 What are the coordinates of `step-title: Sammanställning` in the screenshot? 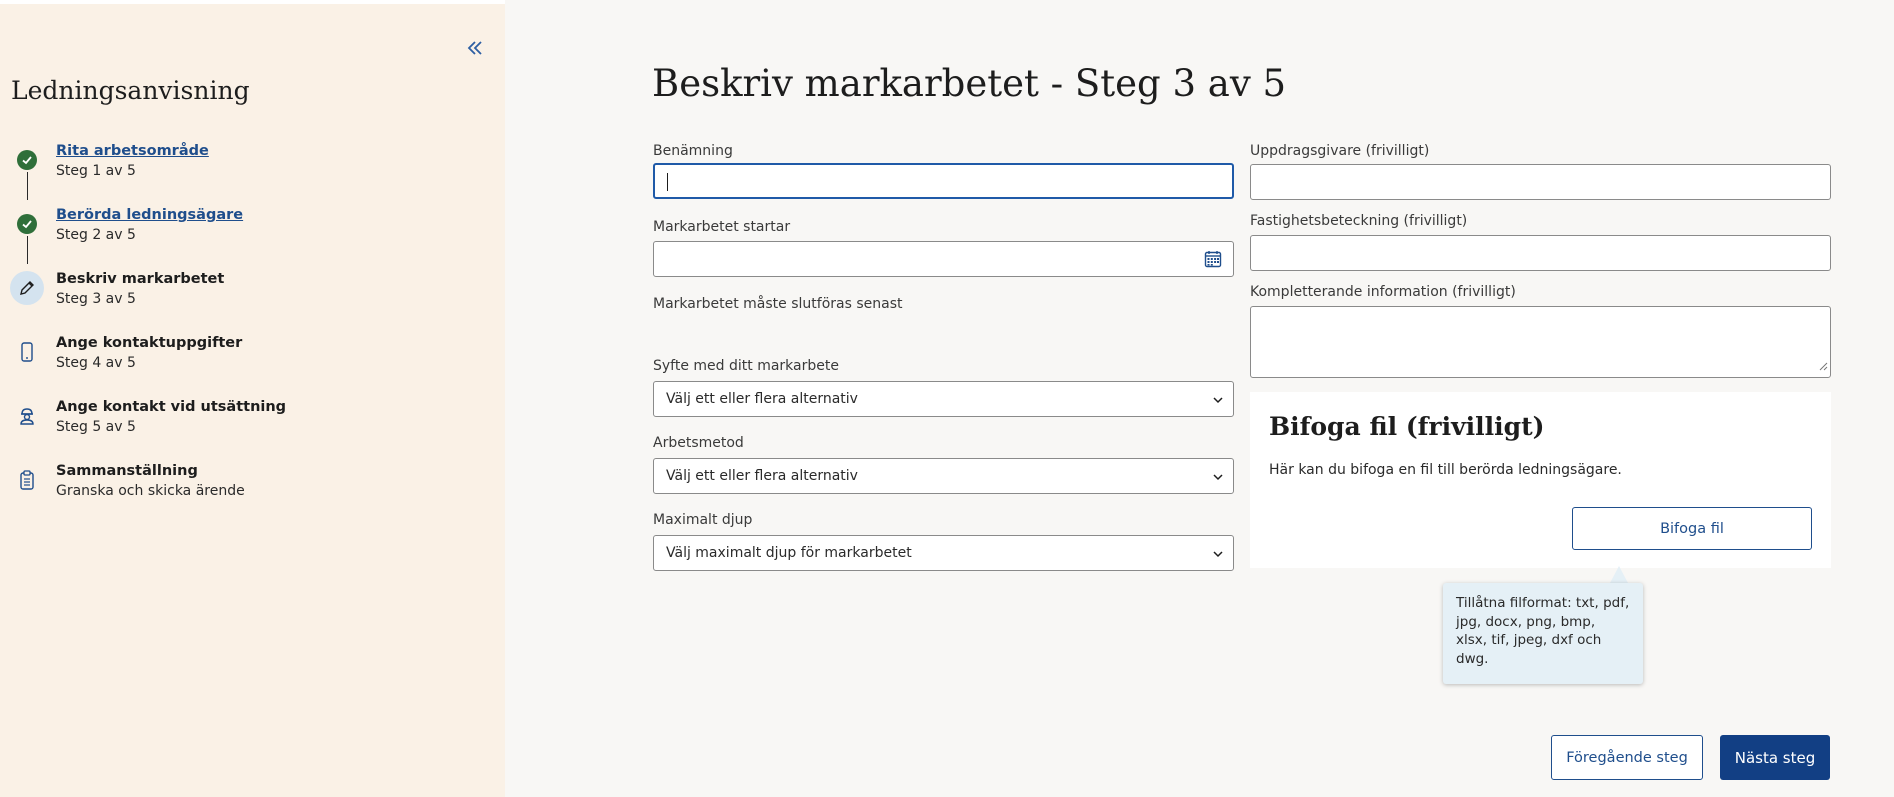 It's located at (127, 471).